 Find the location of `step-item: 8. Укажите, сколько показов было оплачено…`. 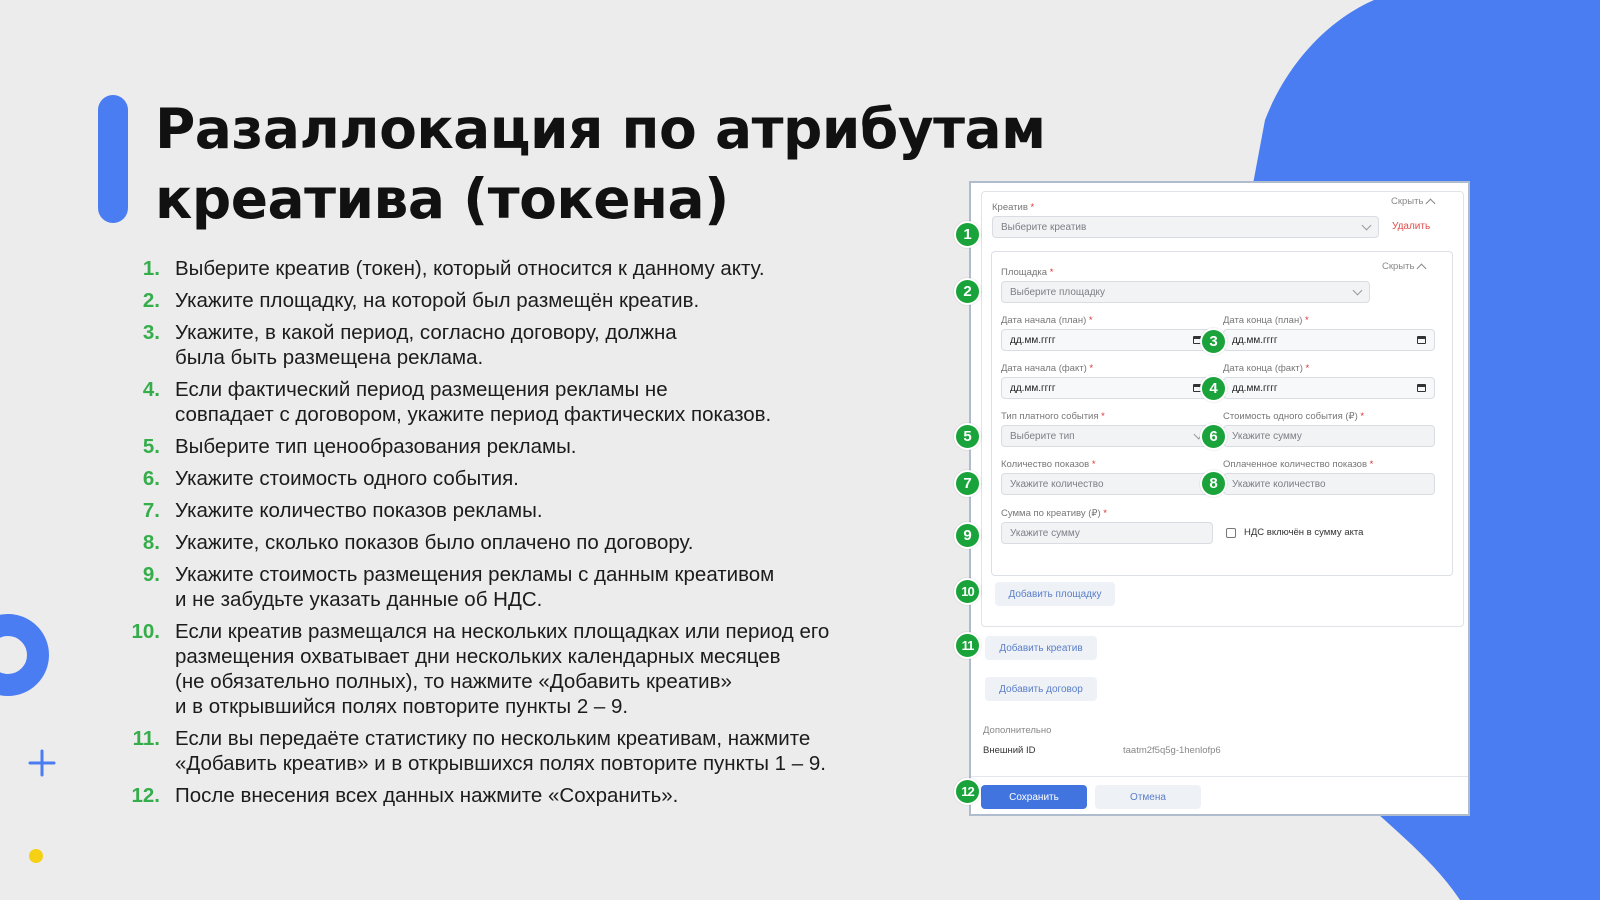

step-item: 8. Укажите, сколько показов было оплачено… is located at coordinates (535, 542).